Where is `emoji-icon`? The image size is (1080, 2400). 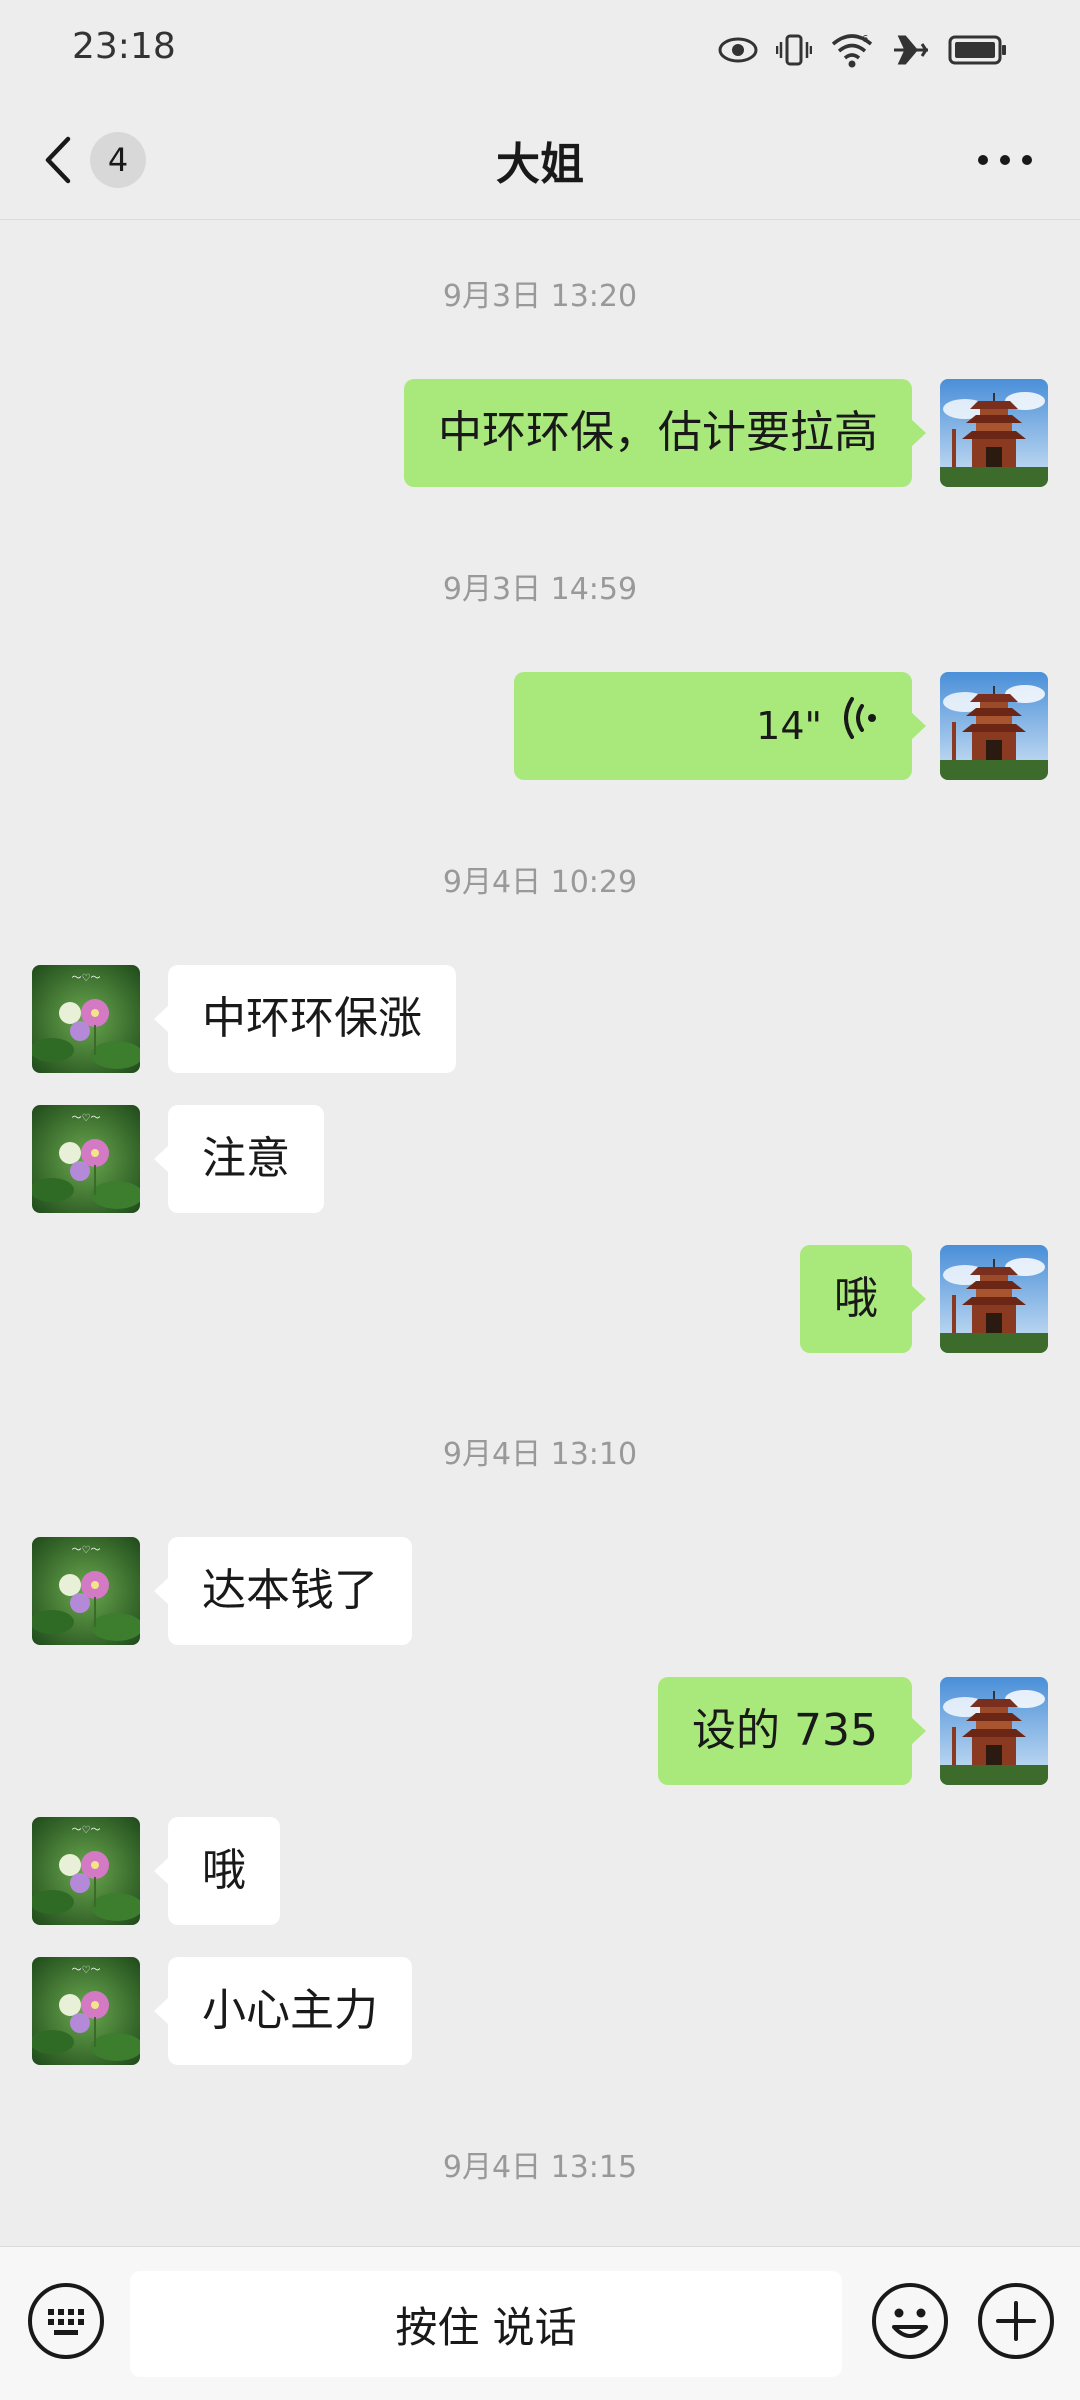 emoji-icon is located at coordinates (910, 2321).